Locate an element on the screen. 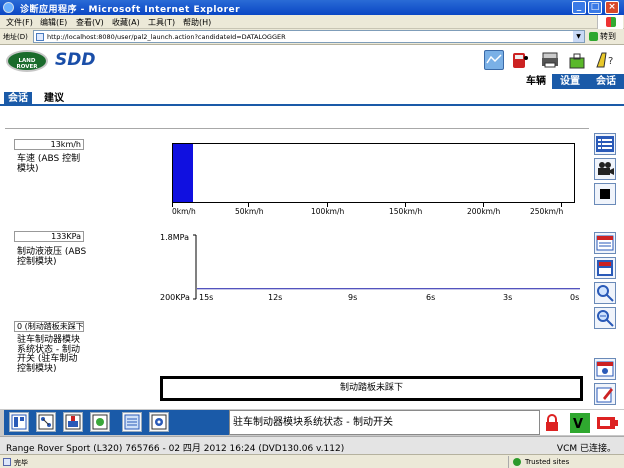 The height and width of the screenshot is (468, 624). list-icon is located at coordinates (605, 144).